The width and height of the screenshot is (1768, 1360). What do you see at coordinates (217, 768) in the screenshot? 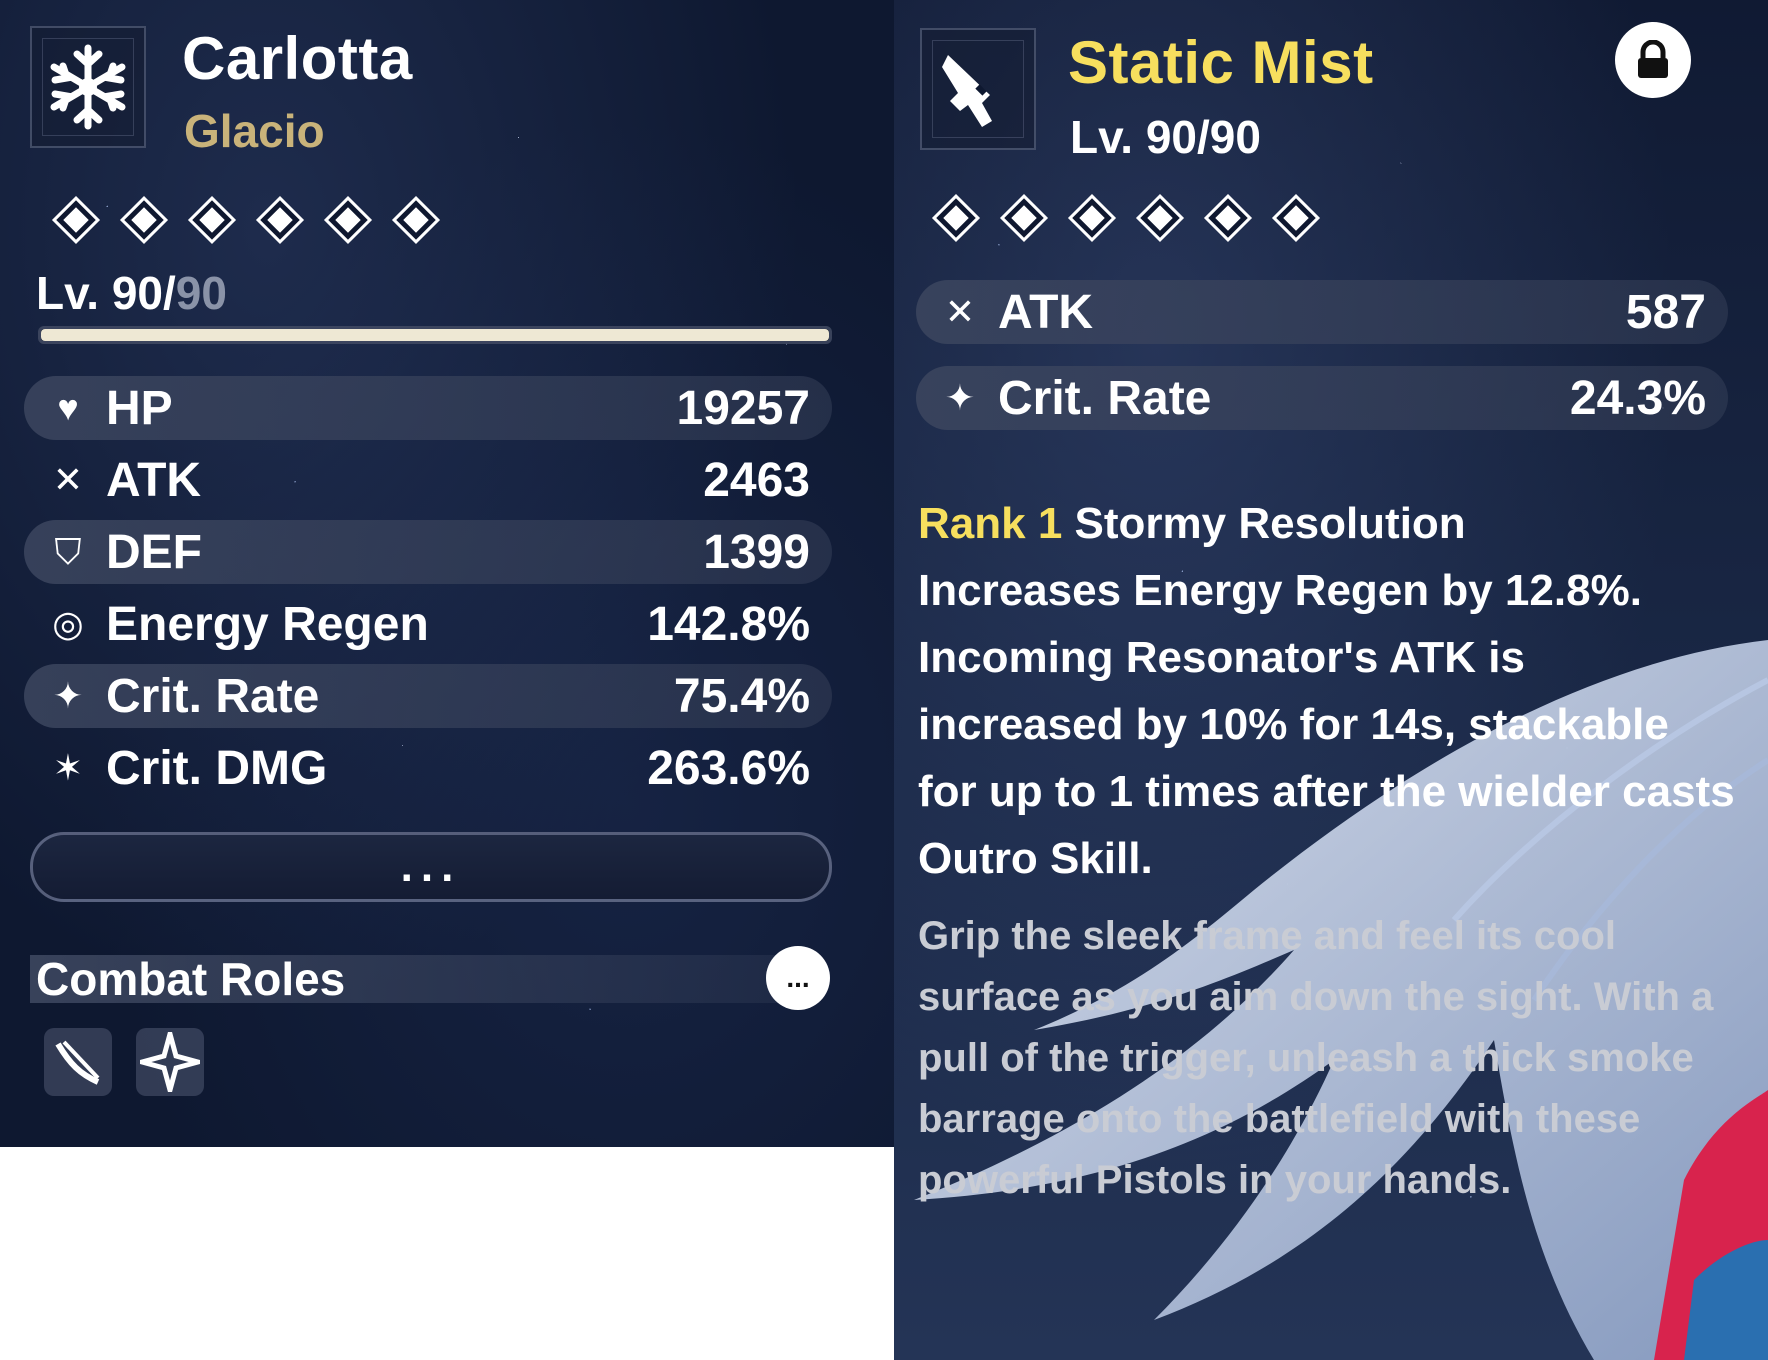
I see `stat-label: Crit. DMG` at bounding box center [217, 768].